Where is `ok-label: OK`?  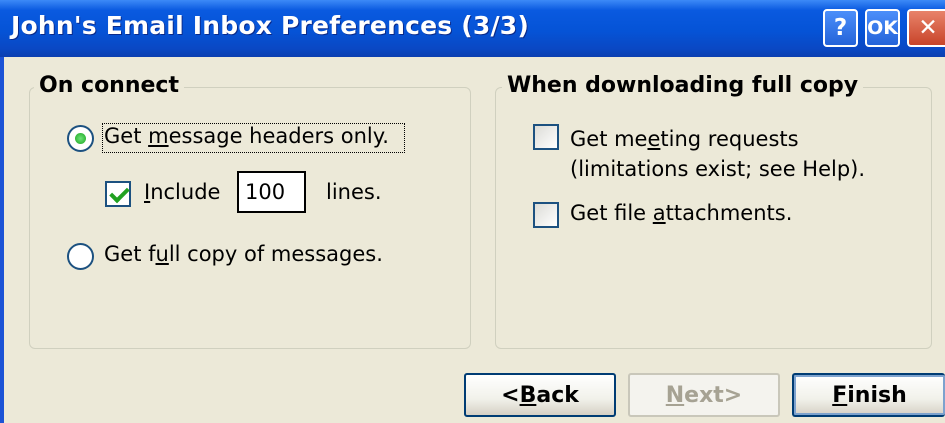 ok-label: OK is located at coordinates (882, 27).